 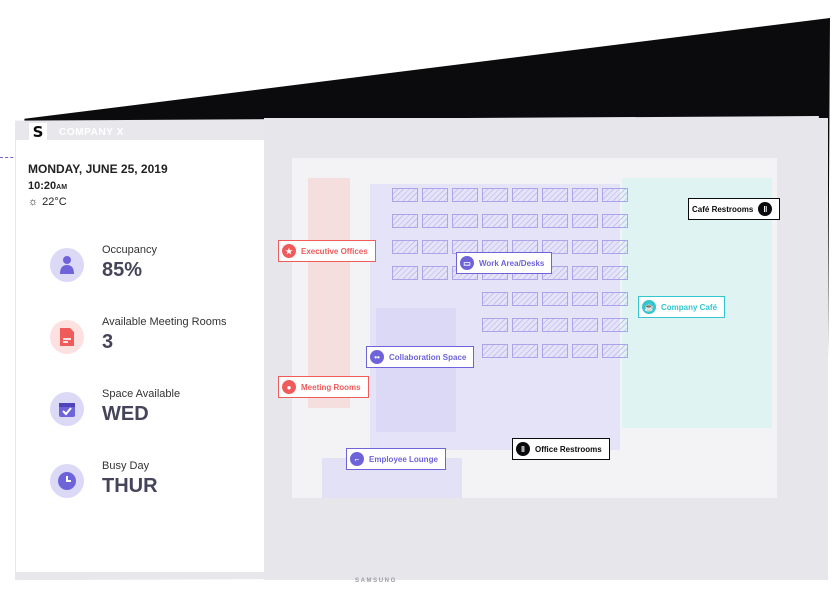 What do you see at coordinates (108, 342) in the screenshot?
I see `stat-value: 3` at bounding box center [108, 342].